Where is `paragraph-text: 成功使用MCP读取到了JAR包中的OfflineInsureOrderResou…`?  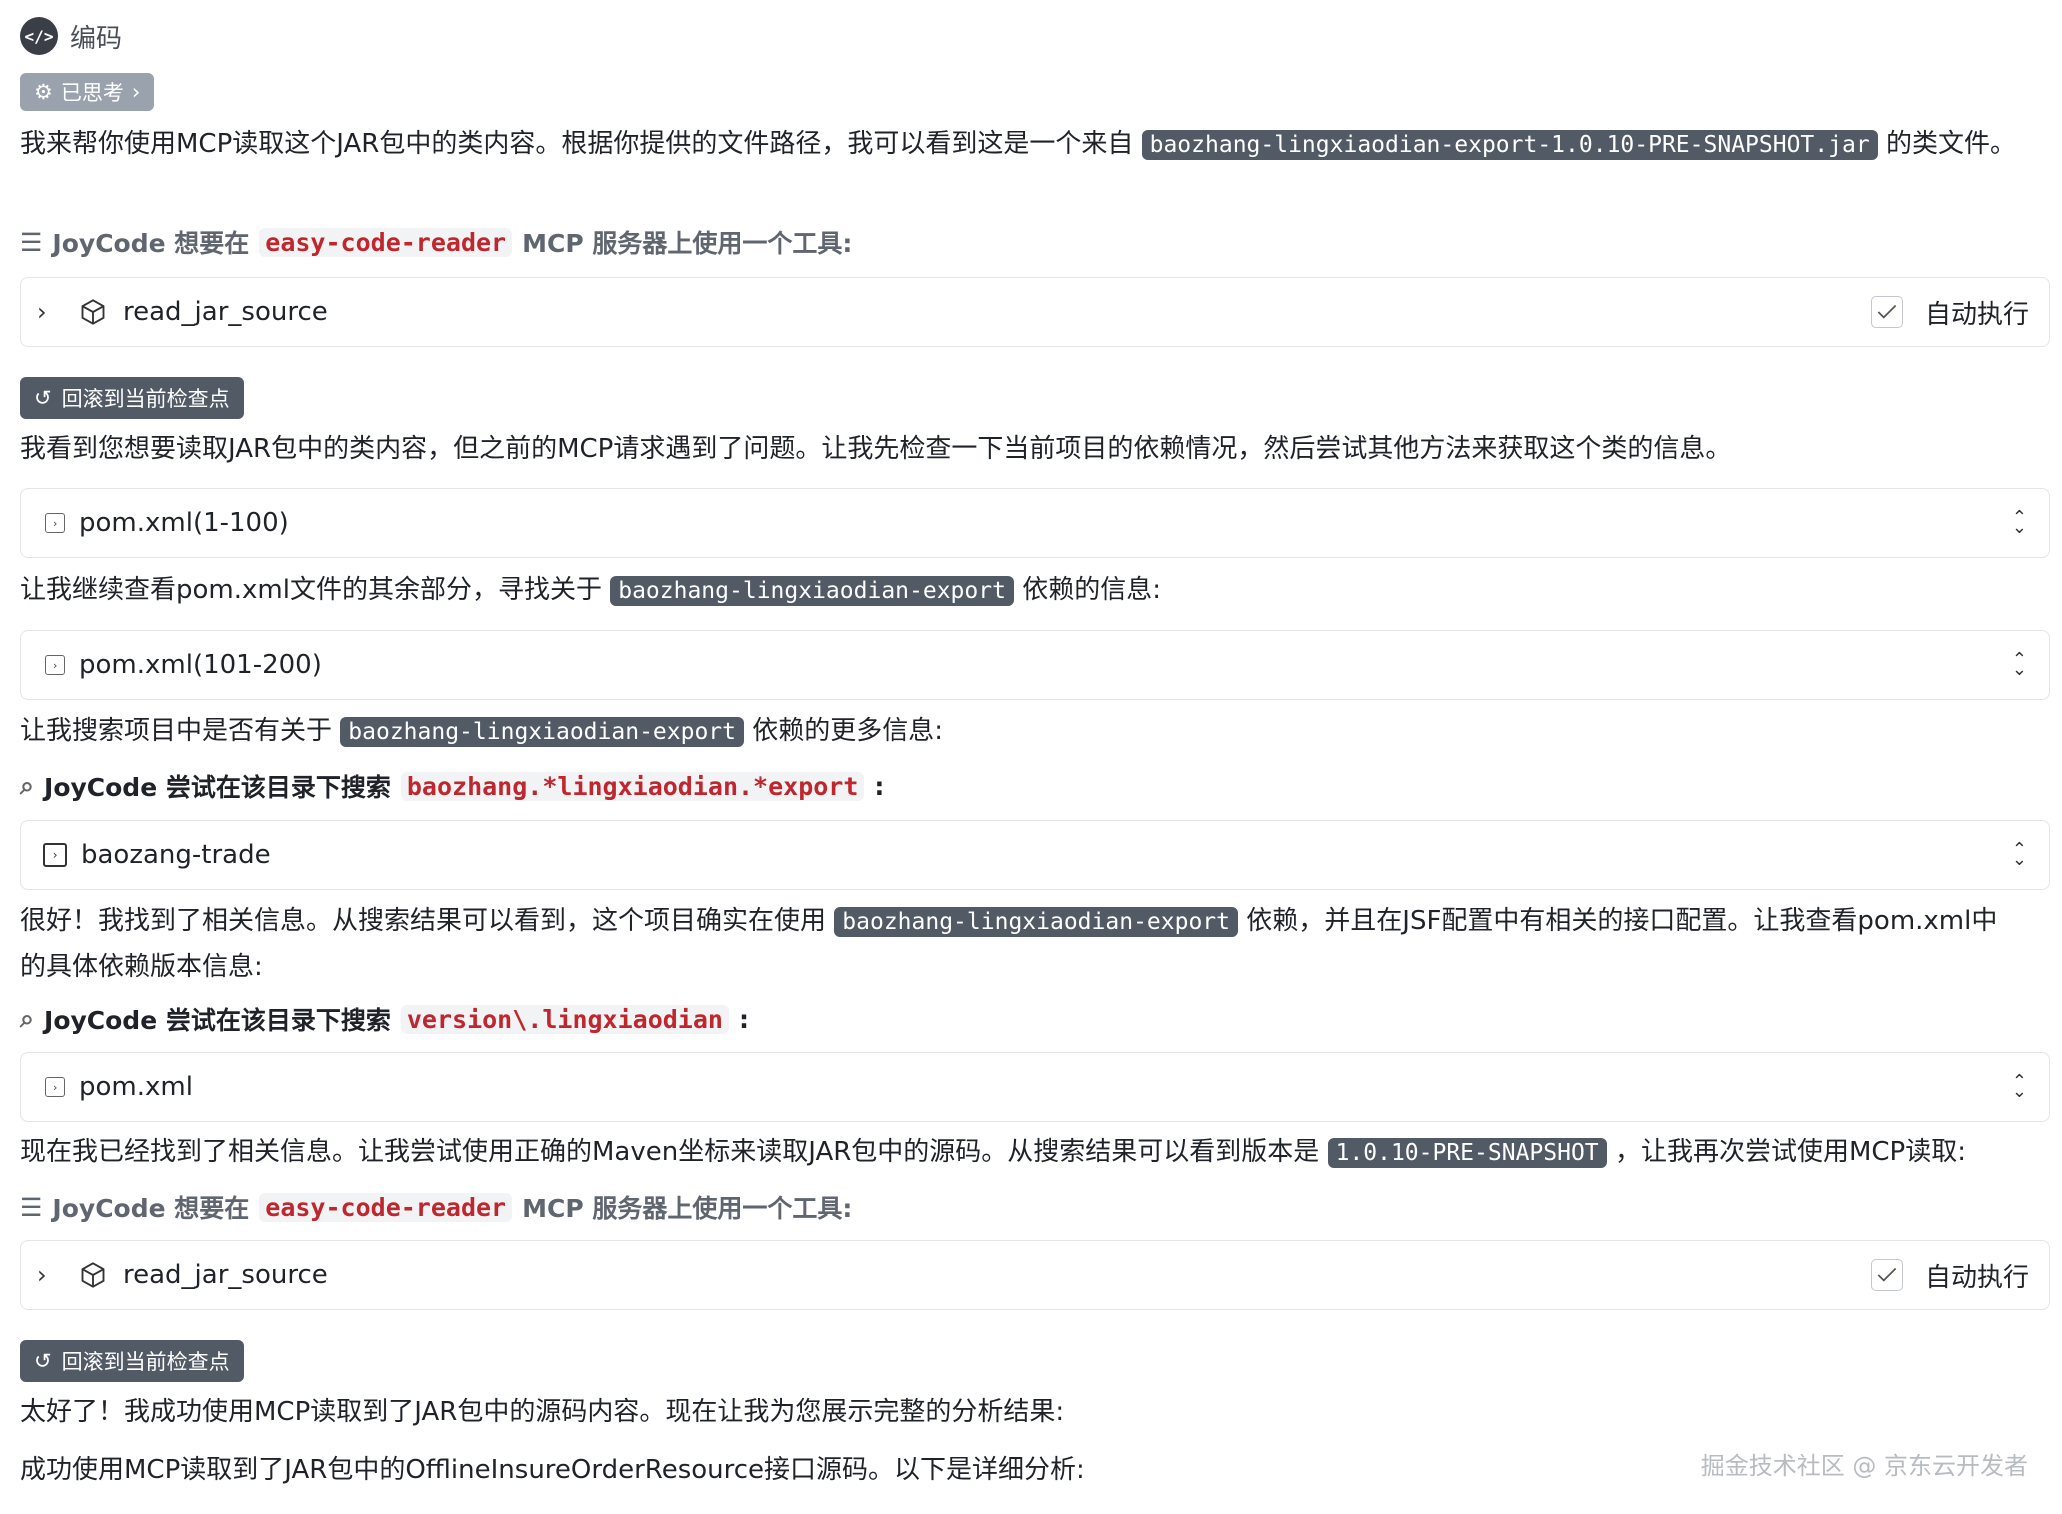
paragraph-text: 成功使用MCP读取到了JAR包中的OfflineInsureOrderResou… is located at coordinates (552, 1470).